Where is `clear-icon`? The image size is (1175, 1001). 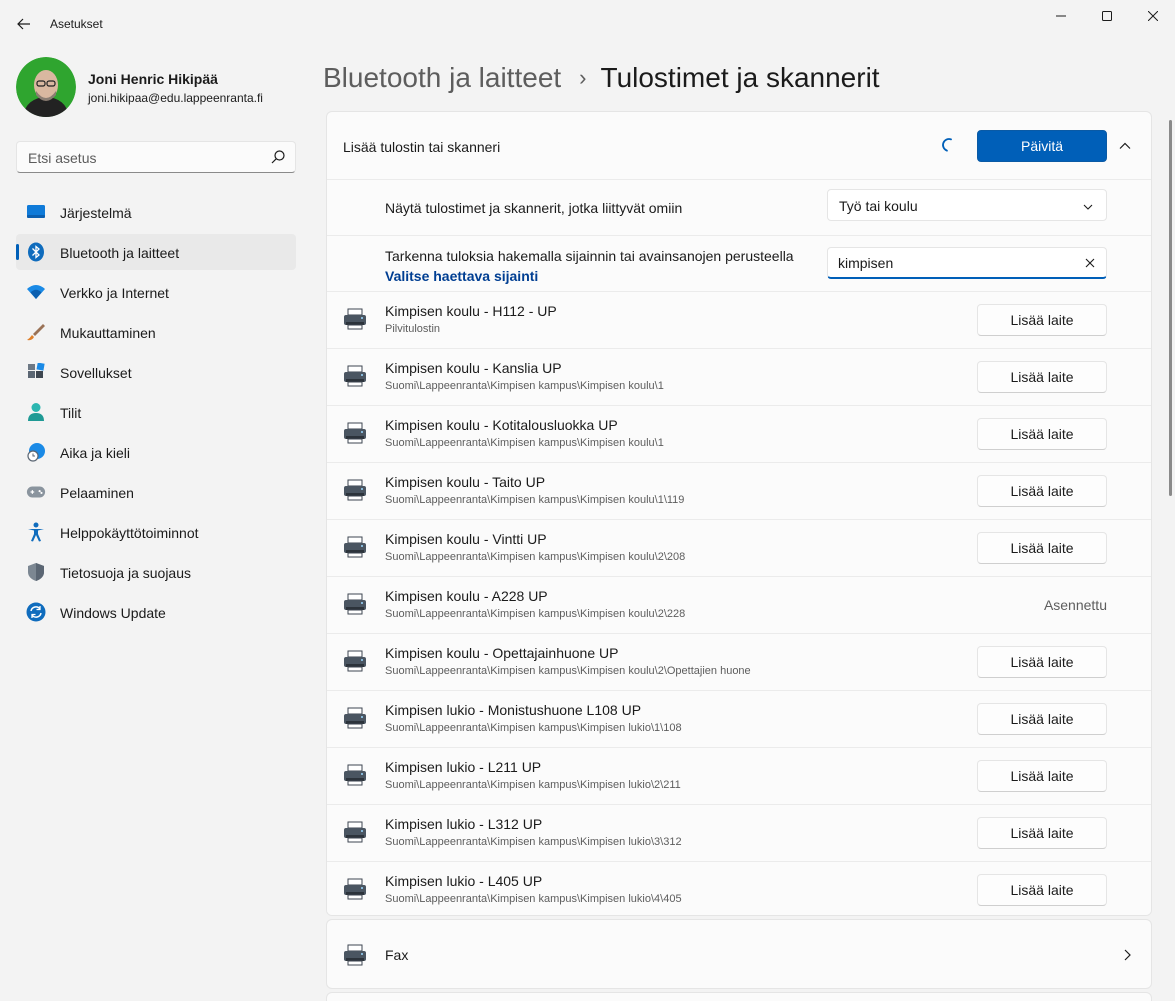 clear-icon is located at coordinates (1090, 262).